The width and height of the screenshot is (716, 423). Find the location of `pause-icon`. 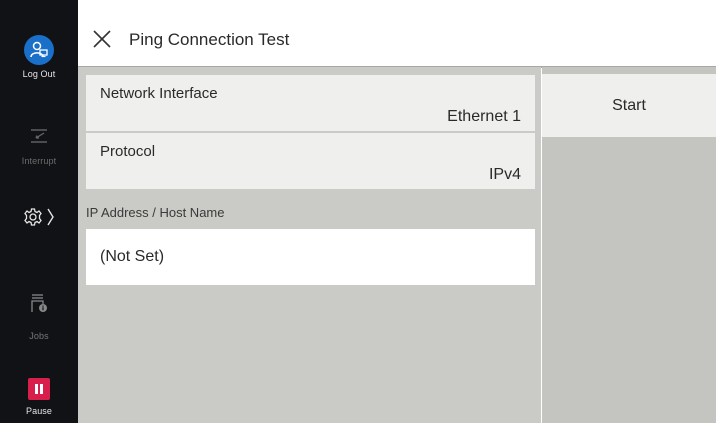

pause-icon is located at coordinates (39, 389).